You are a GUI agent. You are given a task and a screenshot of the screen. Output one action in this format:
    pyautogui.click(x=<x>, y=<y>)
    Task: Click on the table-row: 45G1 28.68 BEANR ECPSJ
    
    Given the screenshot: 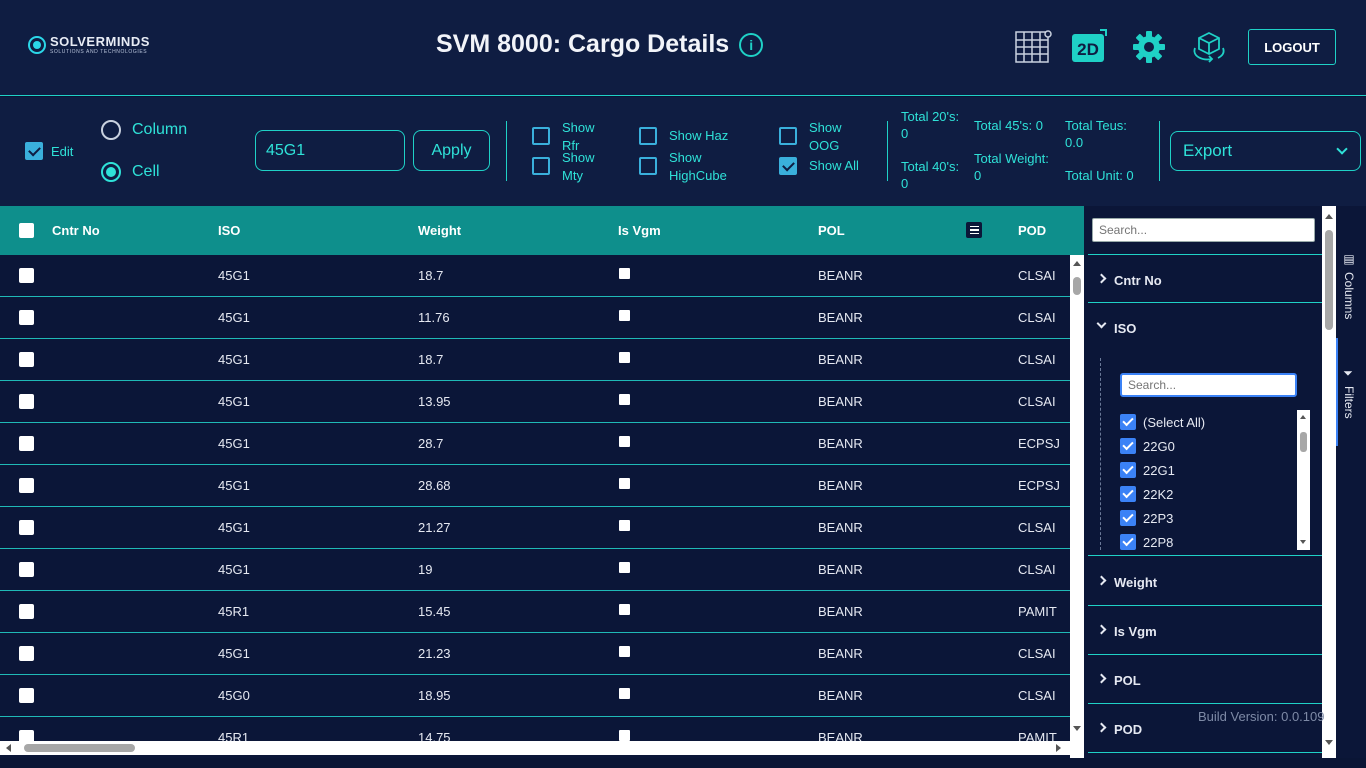 What is the action you would take?
    pyautogui.click(x=535, y=486)
    